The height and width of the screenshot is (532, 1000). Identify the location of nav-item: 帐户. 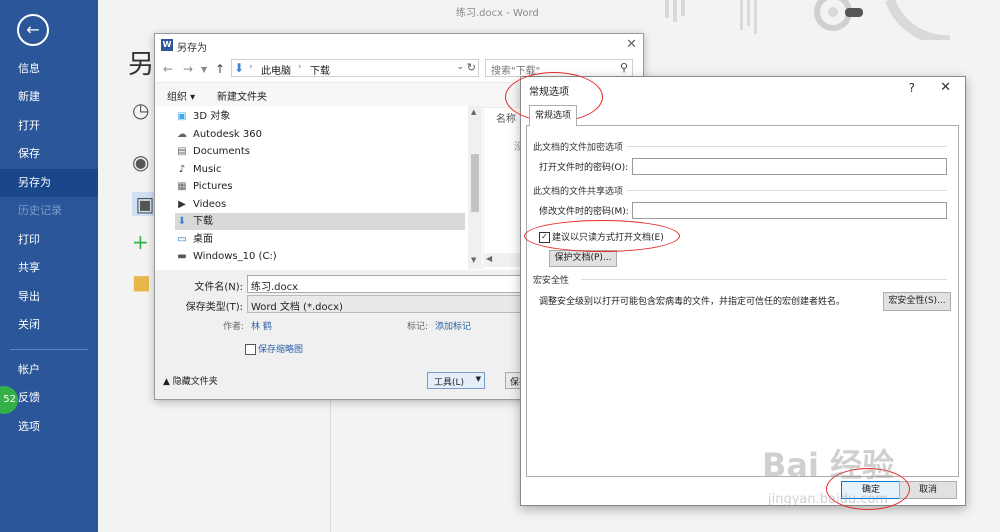
(49, 370).